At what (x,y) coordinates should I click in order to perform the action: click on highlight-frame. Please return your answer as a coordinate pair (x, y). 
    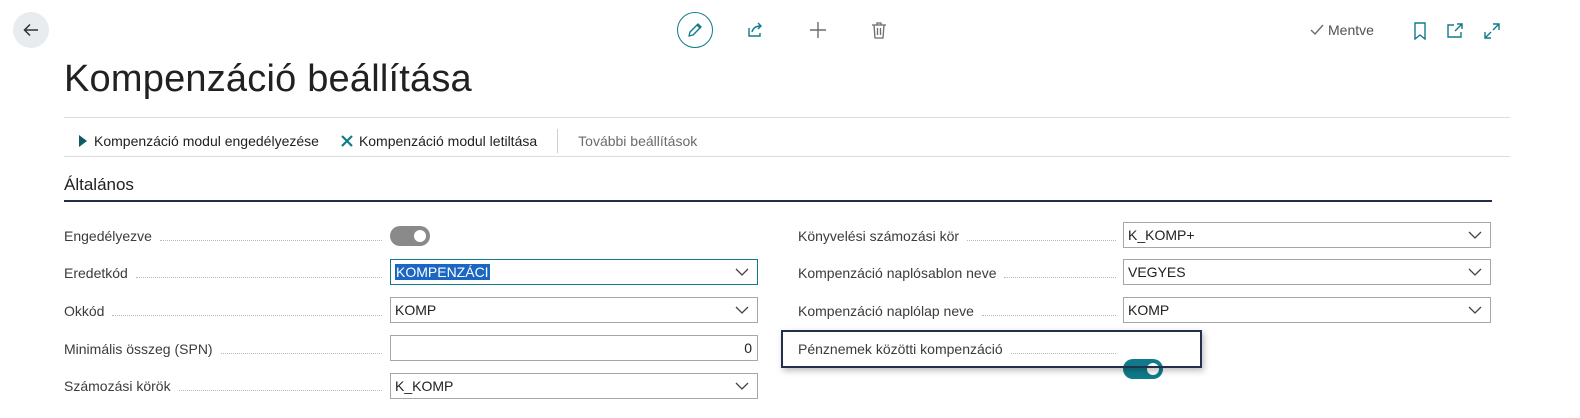
    Looking at the image, I should click on (991, 349).